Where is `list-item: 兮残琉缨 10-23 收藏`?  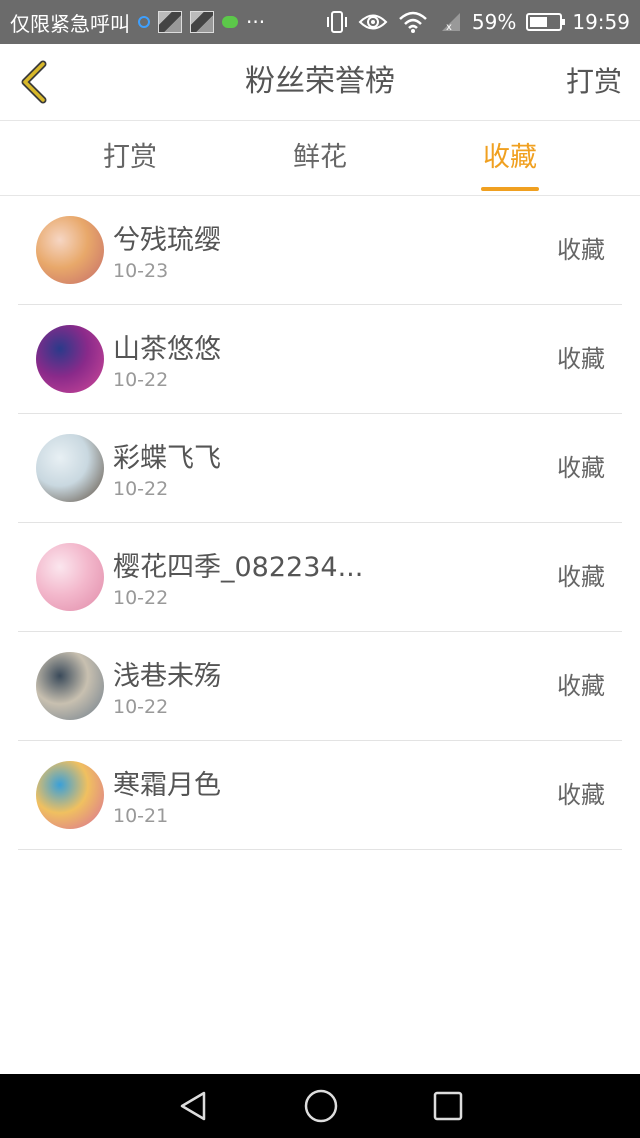
list-item: 兮残琉缨 10-23 收藏 is located at coordinates (320, 250).